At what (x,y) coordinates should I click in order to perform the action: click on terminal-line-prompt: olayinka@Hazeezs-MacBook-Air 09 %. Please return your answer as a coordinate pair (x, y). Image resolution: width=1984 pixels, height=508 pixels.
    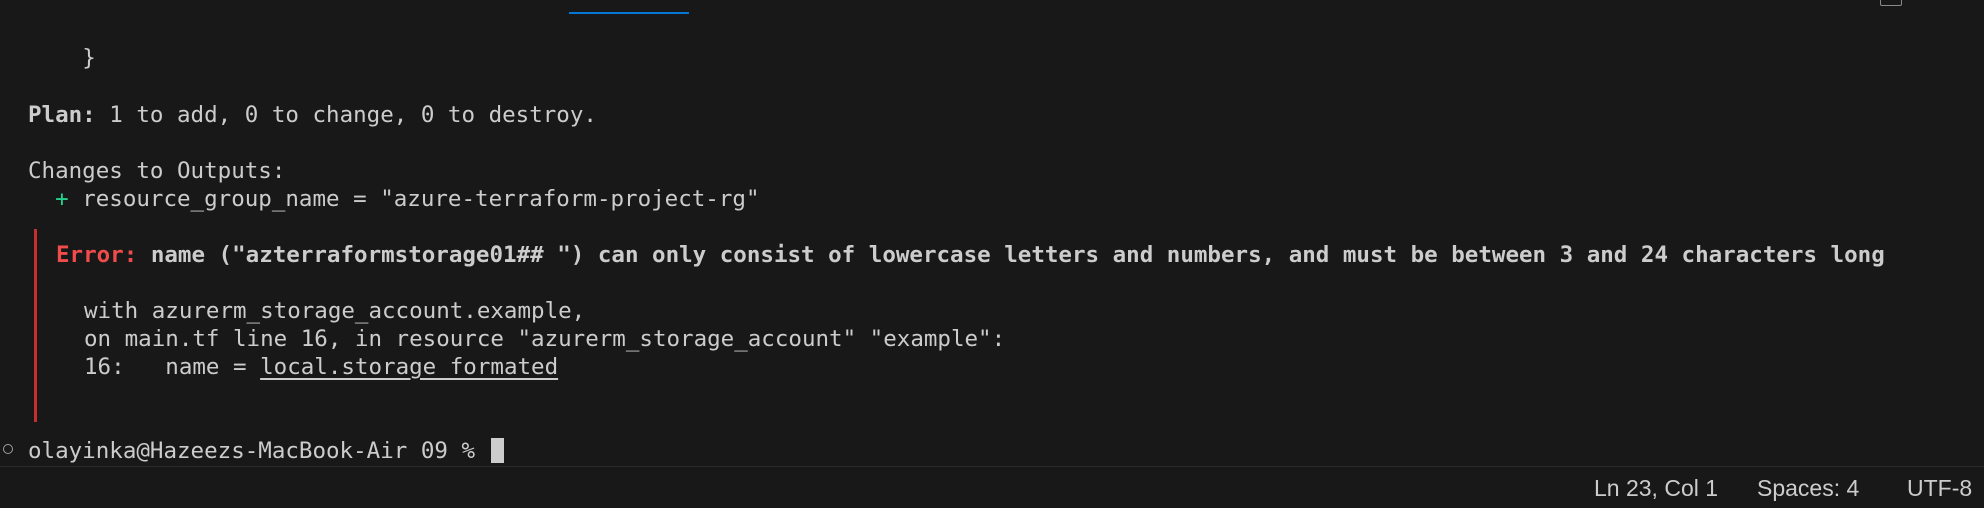
    Looking at the image, I should click on (266, 451).